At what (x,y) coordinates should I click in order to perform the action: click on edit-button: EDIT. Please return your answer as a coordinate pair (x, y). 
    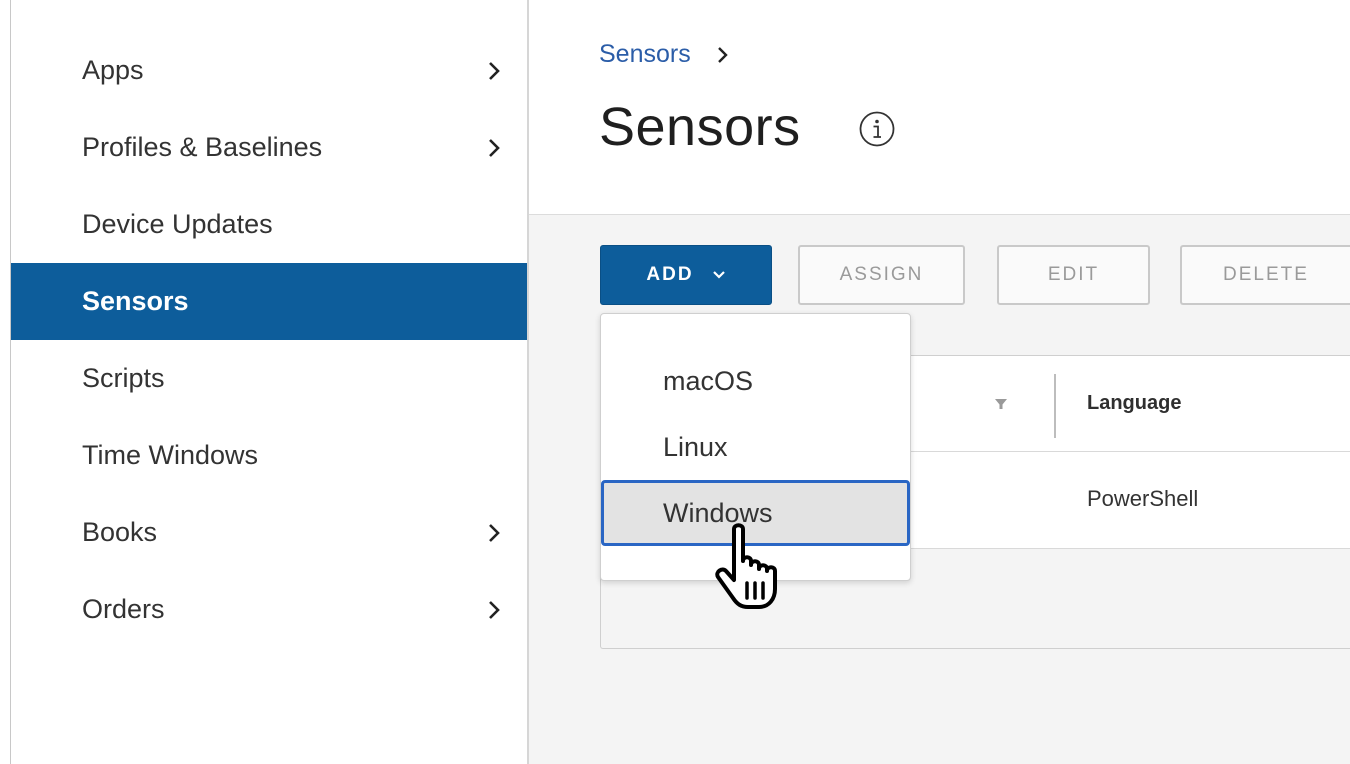
    Looking at the image, I should click on (1073, 275).